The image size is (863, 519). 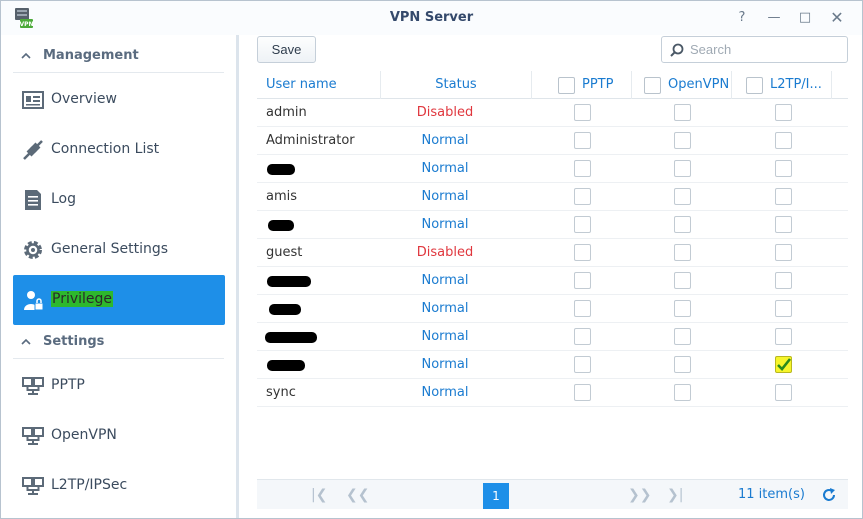 What do you see at coordinates (677, 50) in the screenshot?
I see `search-icon` at bounding box center [677, 50].